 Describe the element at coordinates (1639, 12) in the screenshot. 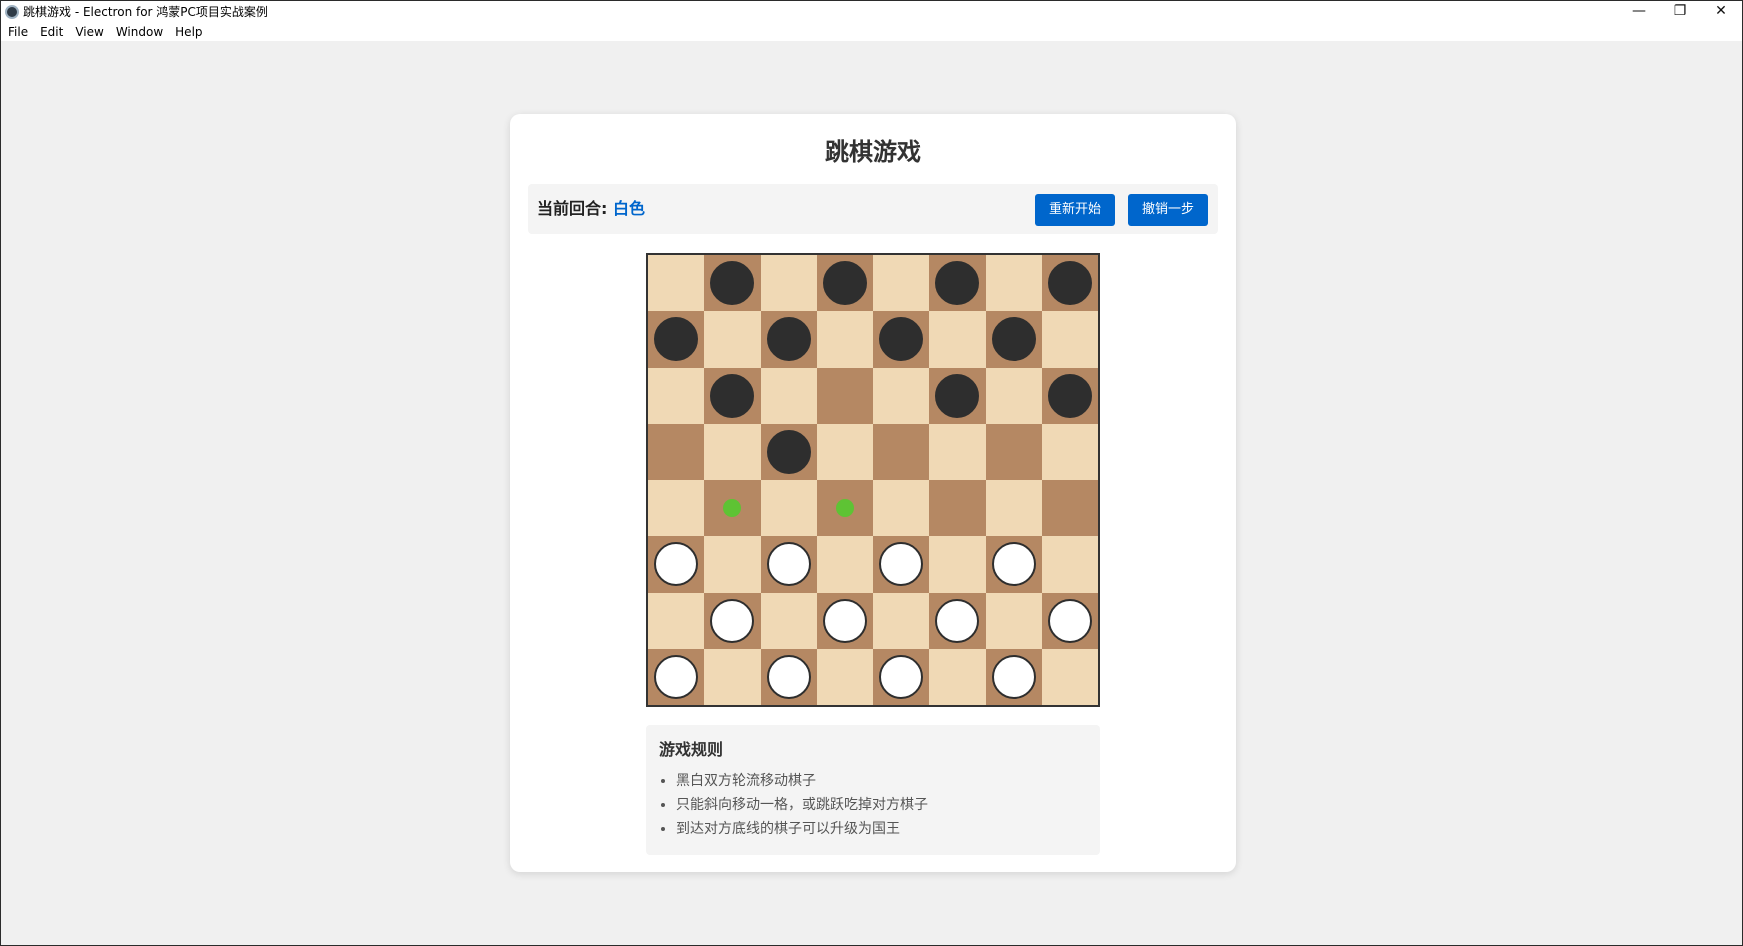

I see `minimize-icon: —` at that location.